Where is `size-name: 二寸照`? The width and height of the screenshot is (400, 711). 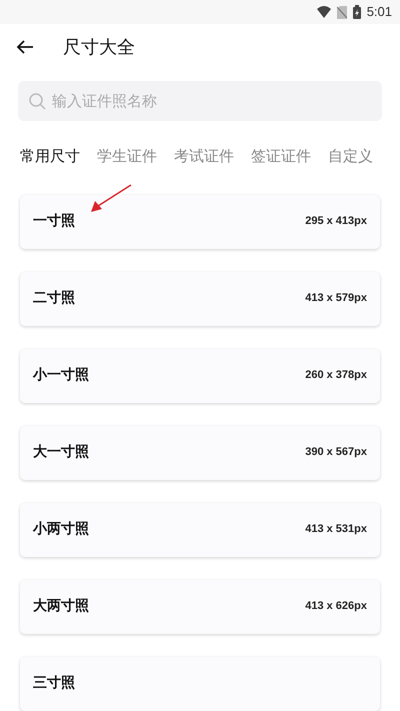 size-name: 二寸照 is located at coordinates (54, 298).